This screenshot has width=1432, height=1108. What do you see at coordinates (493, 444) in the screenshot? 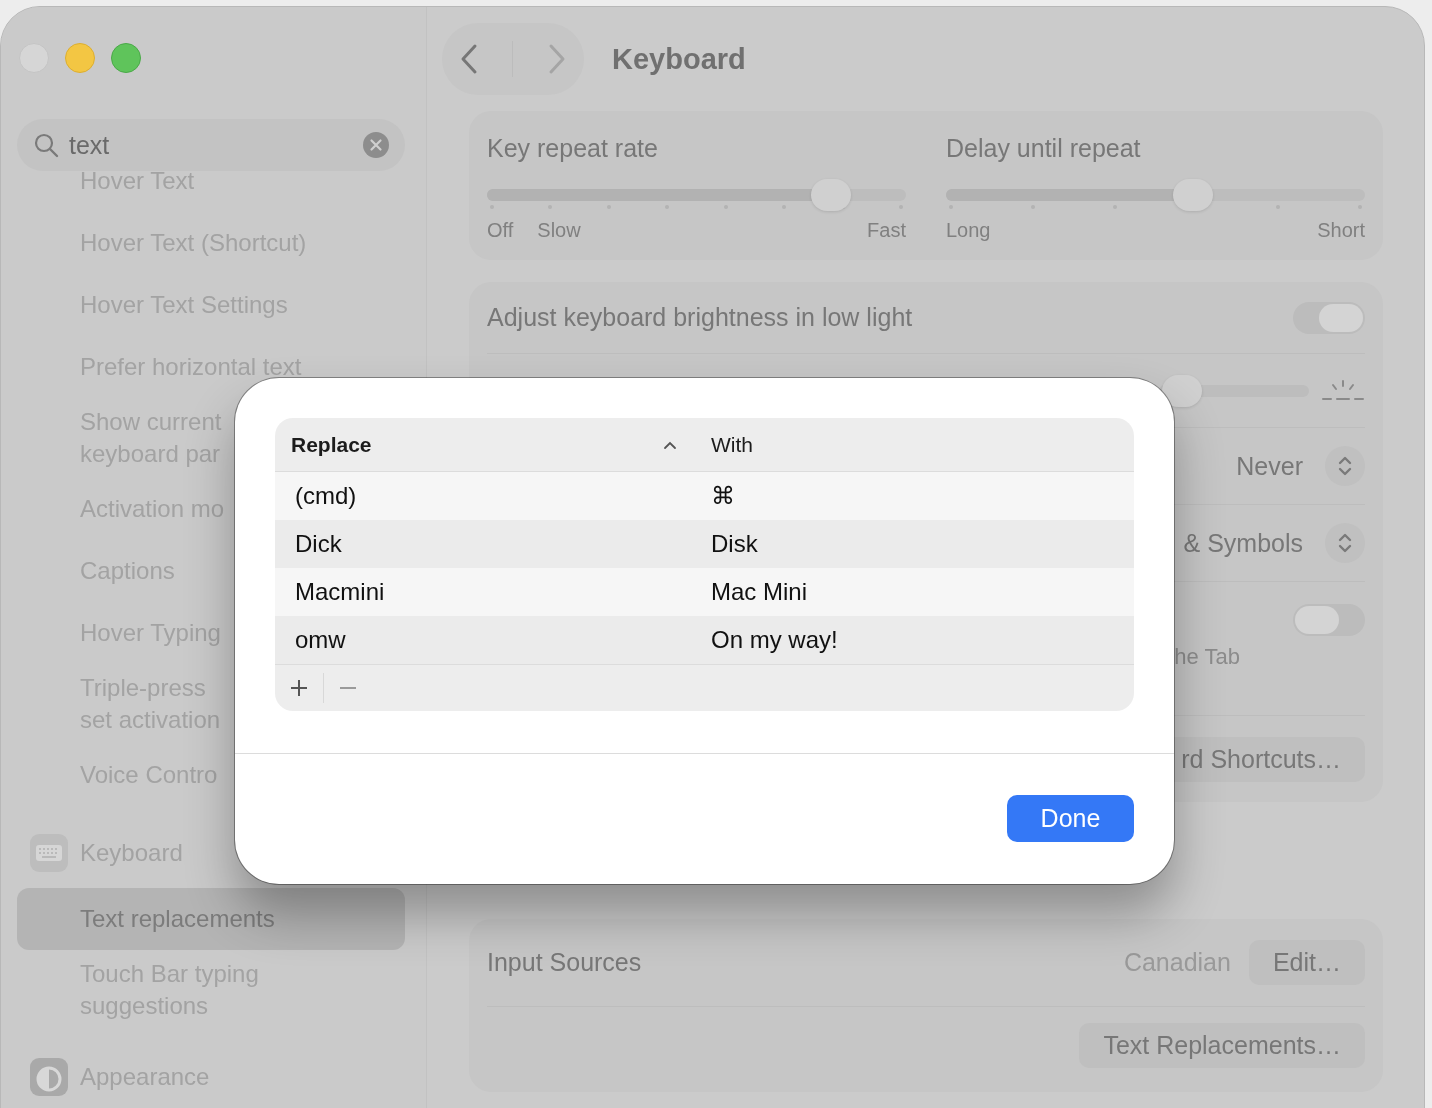
I see `column-header: Replace` at bounding box center [493, 444].